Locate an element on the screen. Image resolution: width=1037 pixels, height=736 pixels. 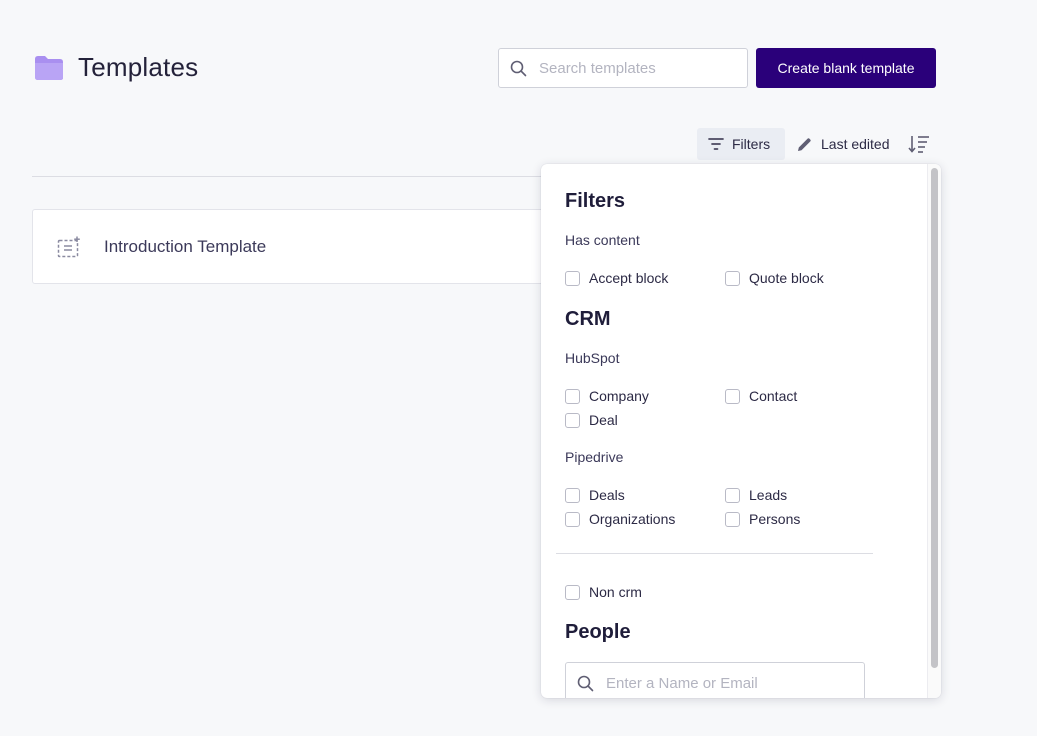
people-search-input is located at coordinates (731, 683).